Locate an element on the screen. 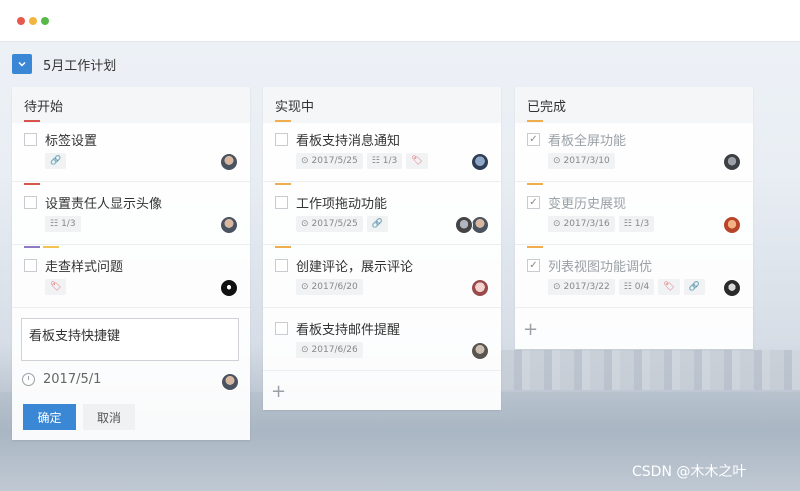  cancel-button: 取消 is located at coordinates (109, 417).